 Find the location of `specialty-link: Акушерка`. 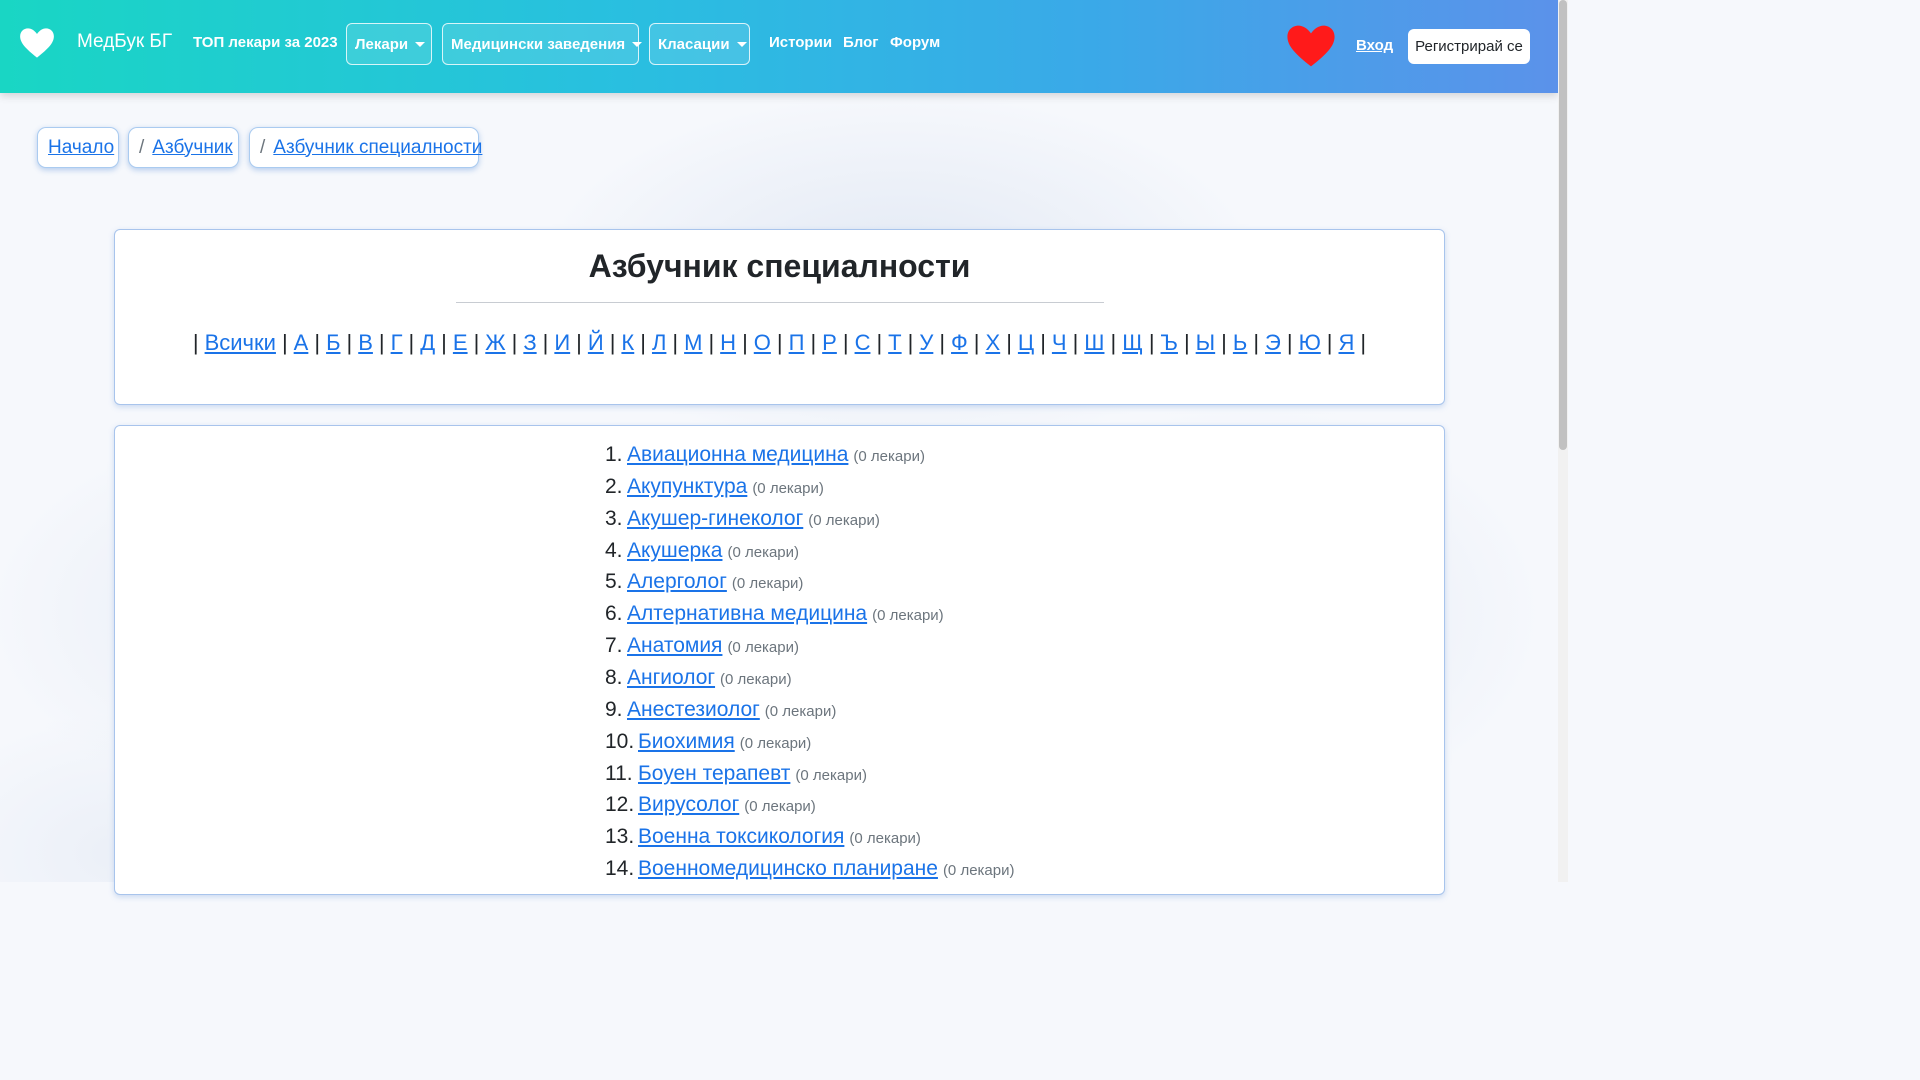

specialty-link: Акушерка is located at coordinates (674, 551).